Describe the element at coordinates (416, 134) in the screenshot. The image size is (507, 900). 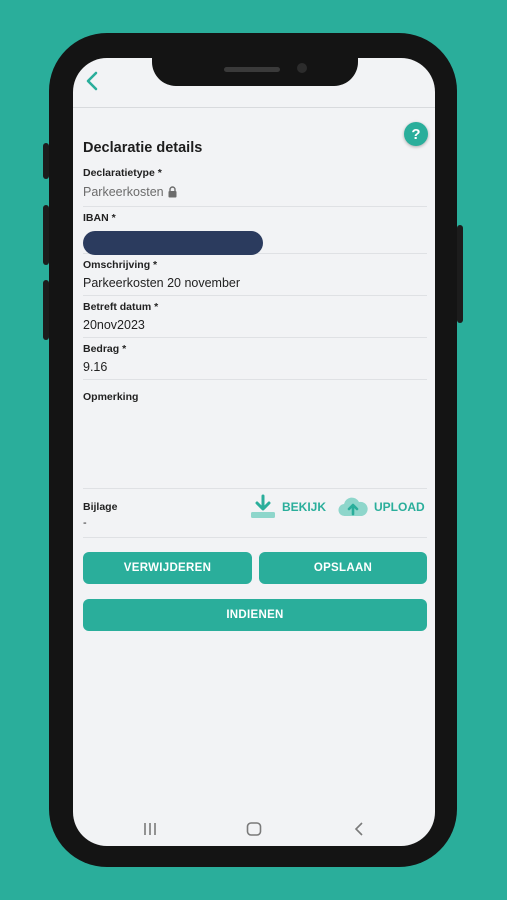
I see `help-button: ?` at that location.